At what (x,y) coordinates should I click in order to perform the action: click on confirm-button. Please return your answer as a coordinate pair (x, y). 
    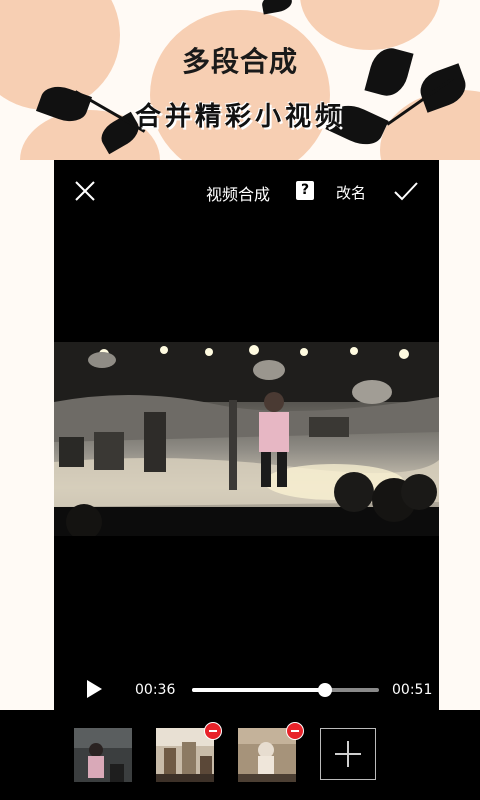
    Looking at the image, I should click on (406, 191).